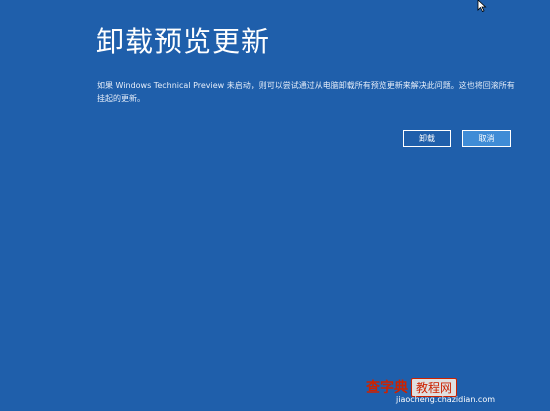 Image resolution: width=550 pixels, height=411 pixels. What do you see at coordinates (387, 388) in the screenshot?
I see `watermark-brand: 查字典` at bounding box center [387, 388].